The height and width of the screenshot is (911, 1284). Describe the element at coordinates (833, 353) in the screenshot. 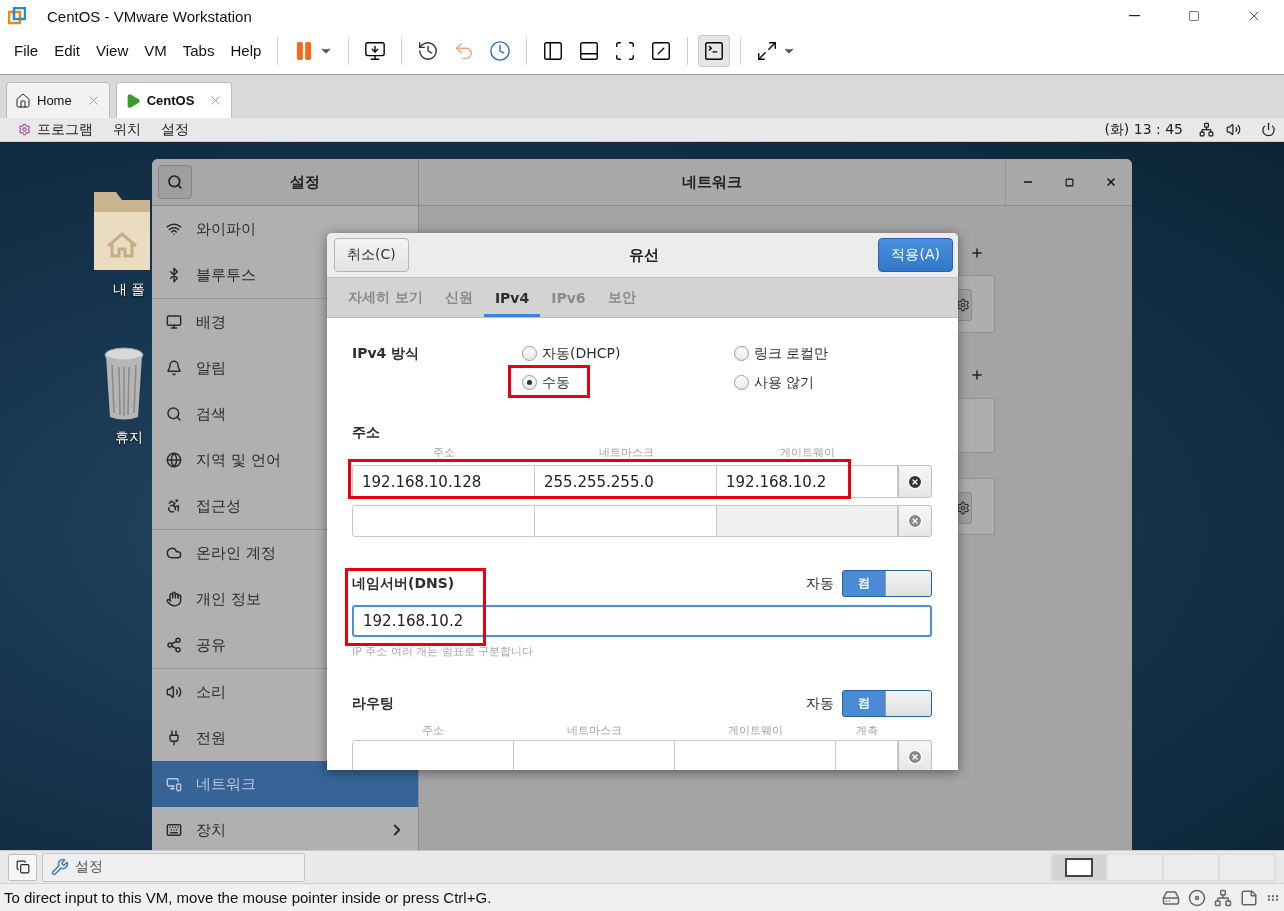

I see `radio-option: 링크 로컬만` at that location.